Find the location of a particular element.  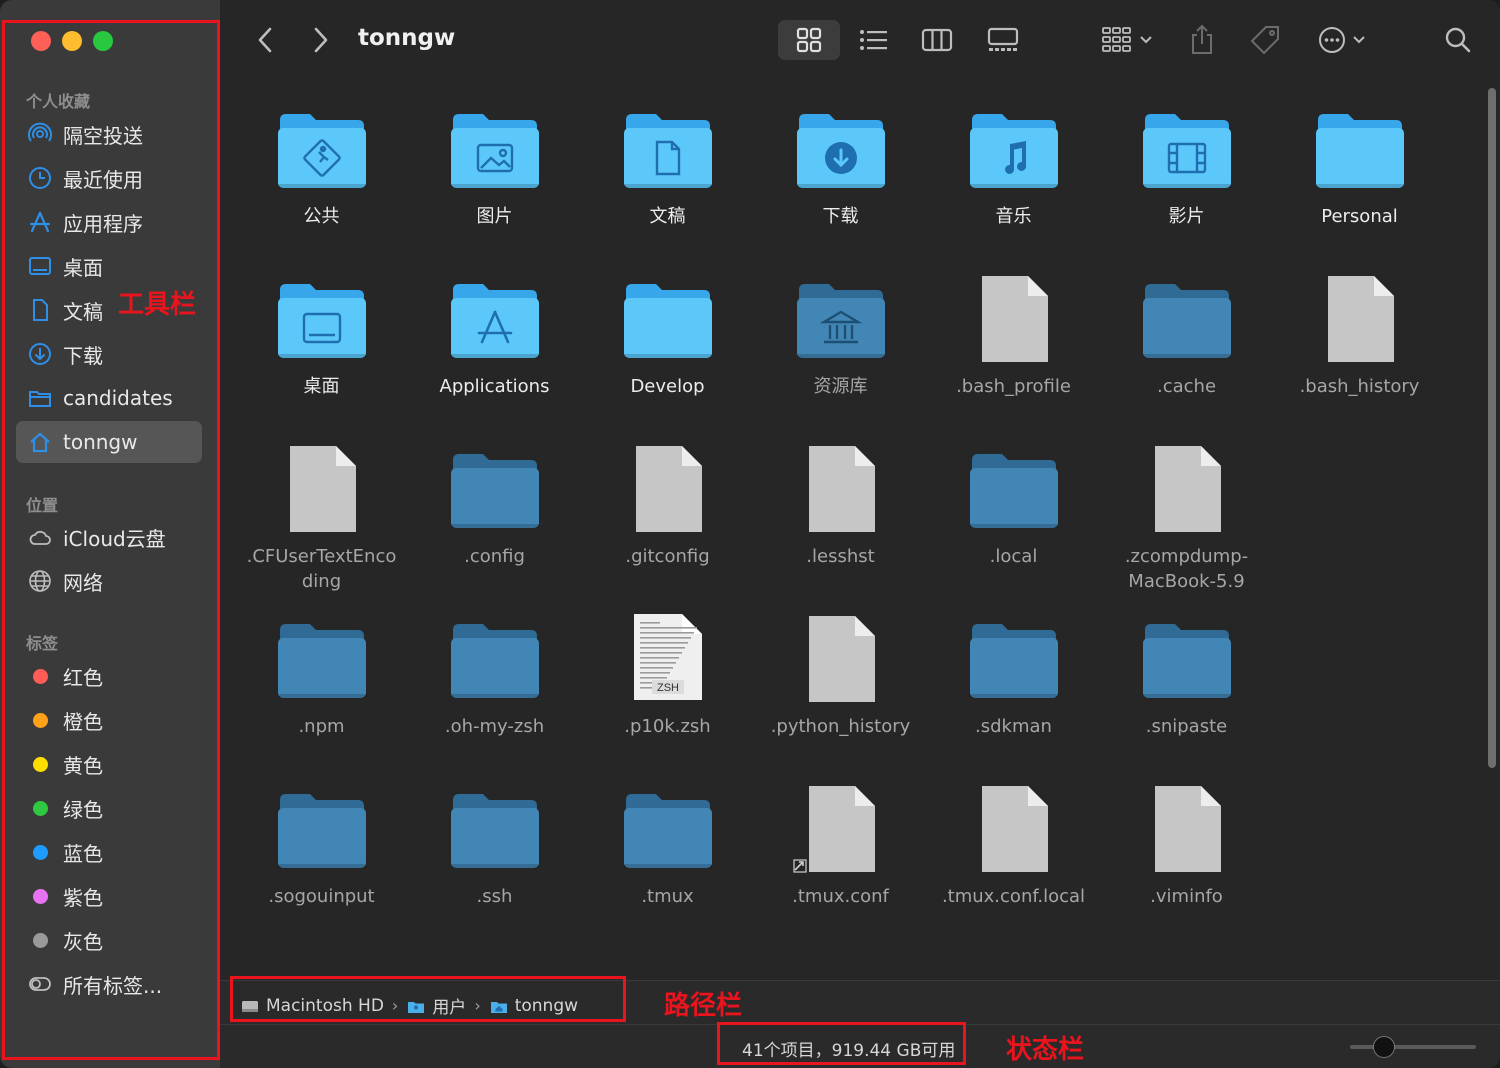

file-item: 图片 is located at coordinates (494, 185).